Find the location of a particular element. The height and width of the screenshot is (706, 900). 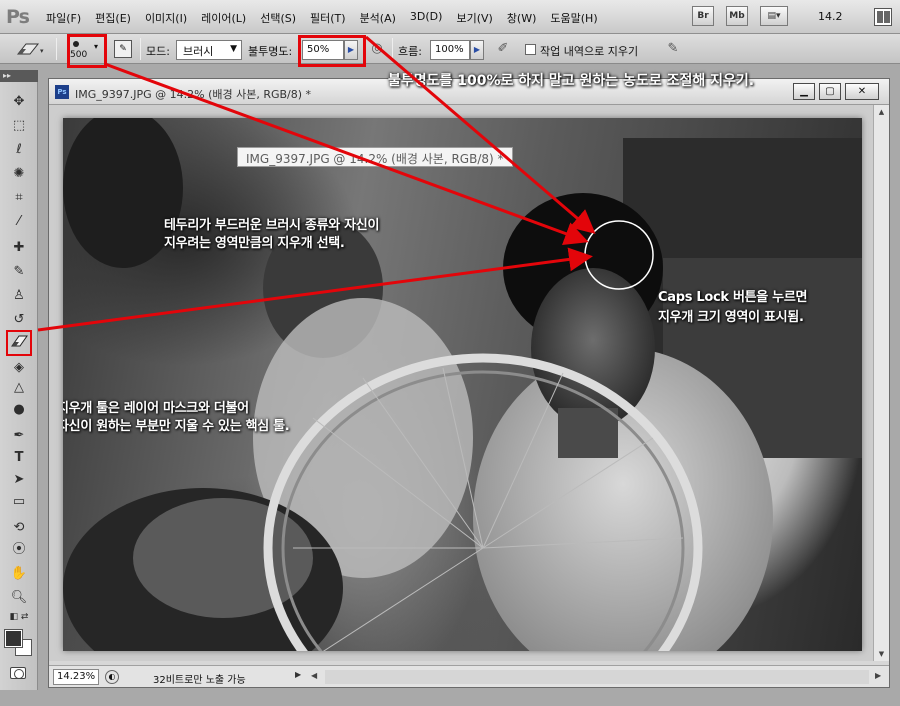

document-tooltip: IMG_9397.JPG @ 14.2% (배경 사본, RGB/8) * is located at coordinates (375, 157).